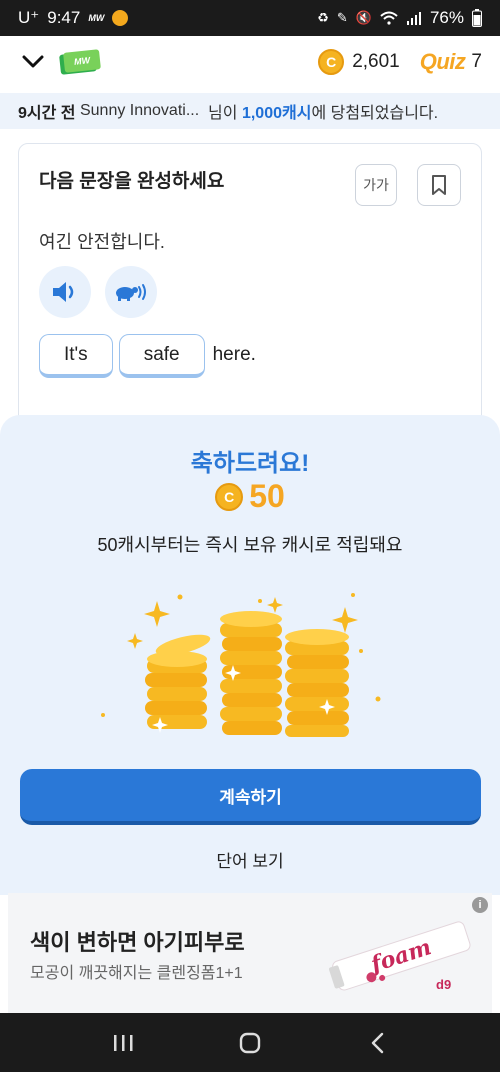 The height and width of the screenshot is (1072, 500). I want to click on bookmark-button, so click(439, 185).